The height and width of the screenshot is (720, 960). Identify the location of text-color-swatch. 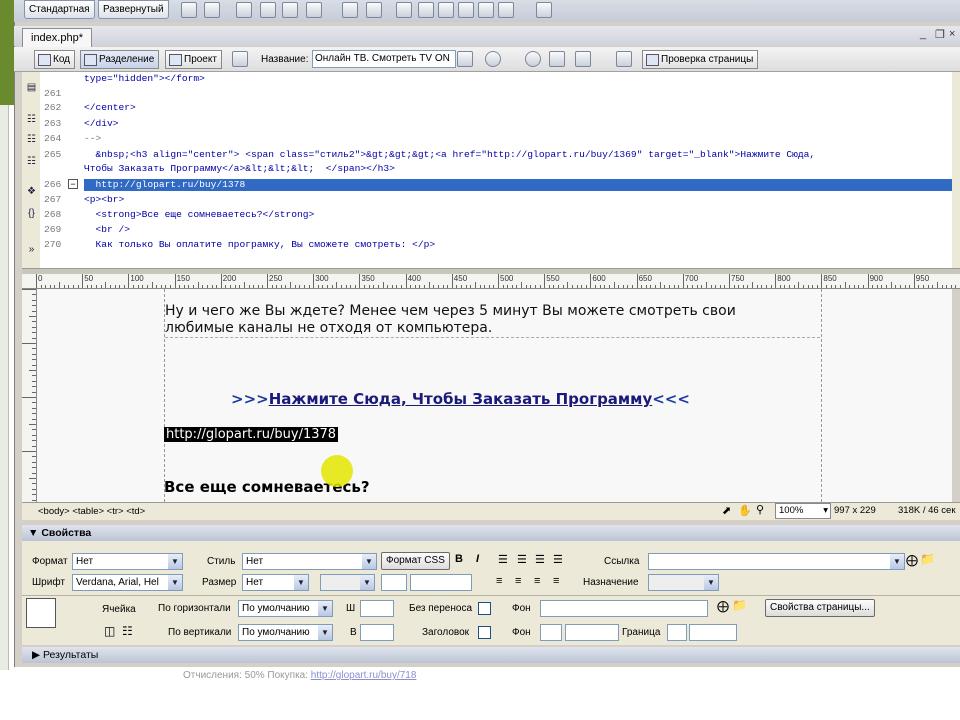
(394, 582).